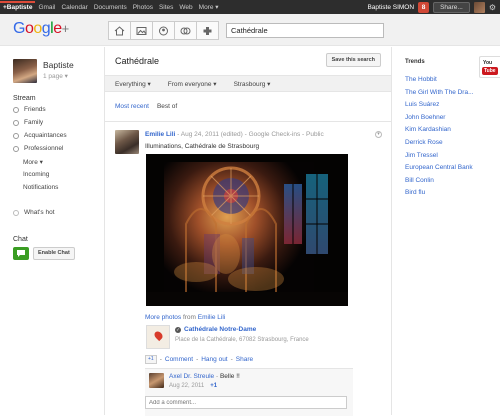  What do you see at coordinates (41, 29) in the screenshot?
I see `google-plus-logo: Google+` at bounding box center [41, 29].